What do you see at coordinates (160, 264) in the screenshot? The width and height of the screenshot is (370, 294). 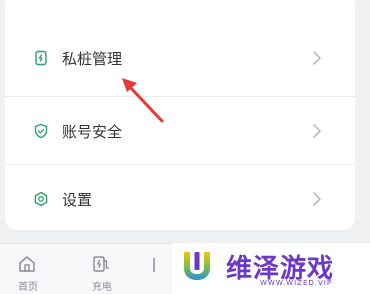 I see `tab-partial-icon` at bounding box center [160, 264].